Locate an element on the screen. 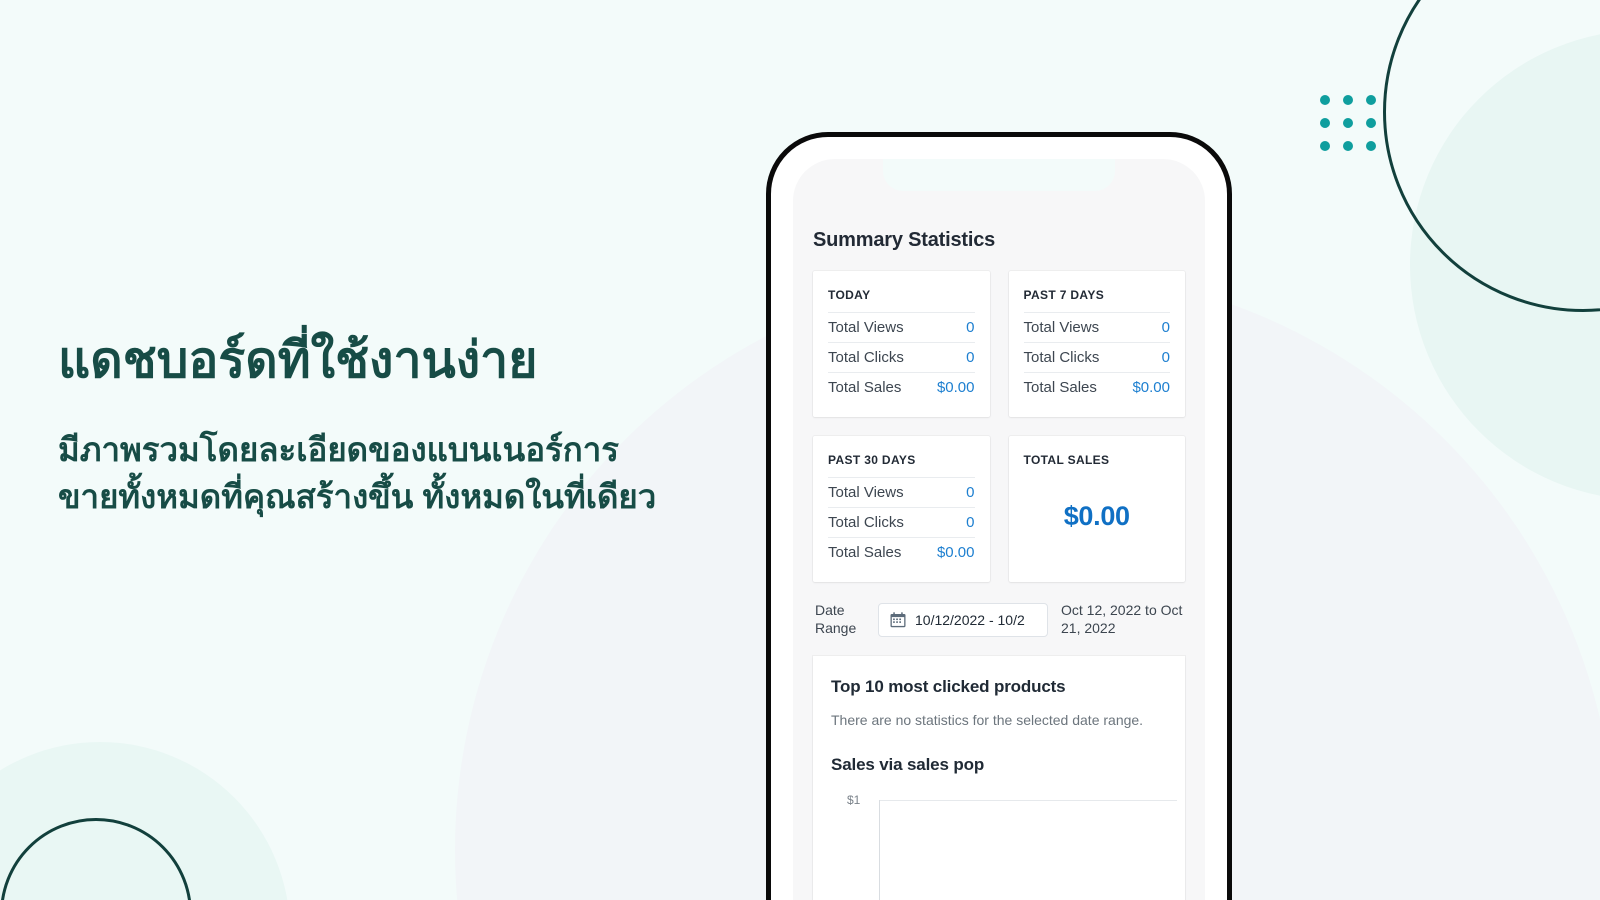 The width and height of the screenshot is (1600, 900). stat-card-total-sales: TOTAL SALES $0.00 is located at coordinates (1096, 509).